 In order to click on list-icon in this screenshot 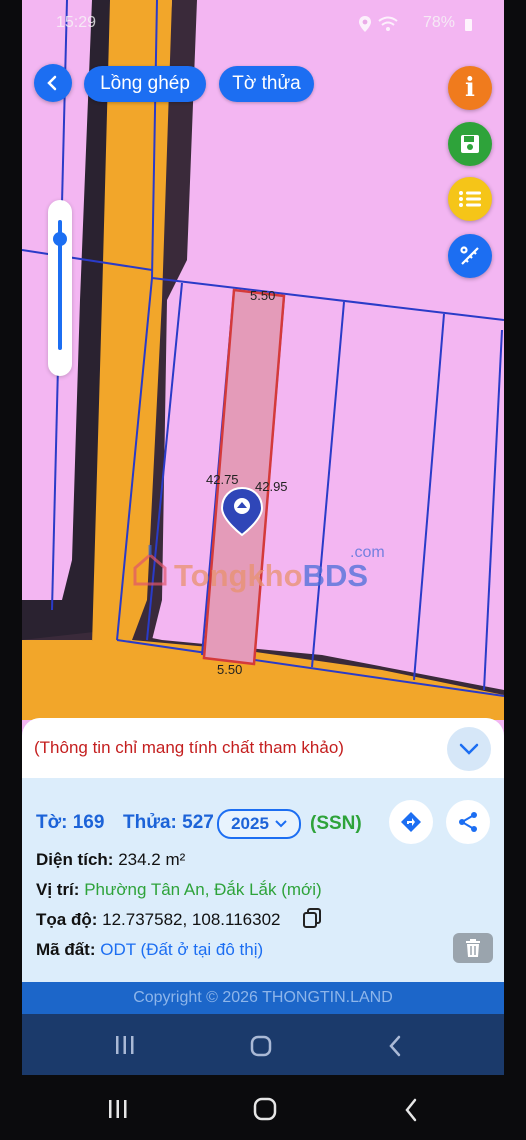, I will do `click(470, 199)`.